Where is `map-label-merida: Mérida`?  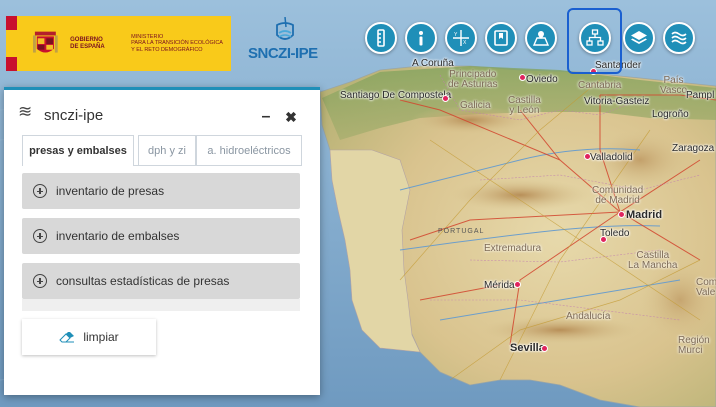
map-label-merida: Mérida is located at coordinates (499, 285).